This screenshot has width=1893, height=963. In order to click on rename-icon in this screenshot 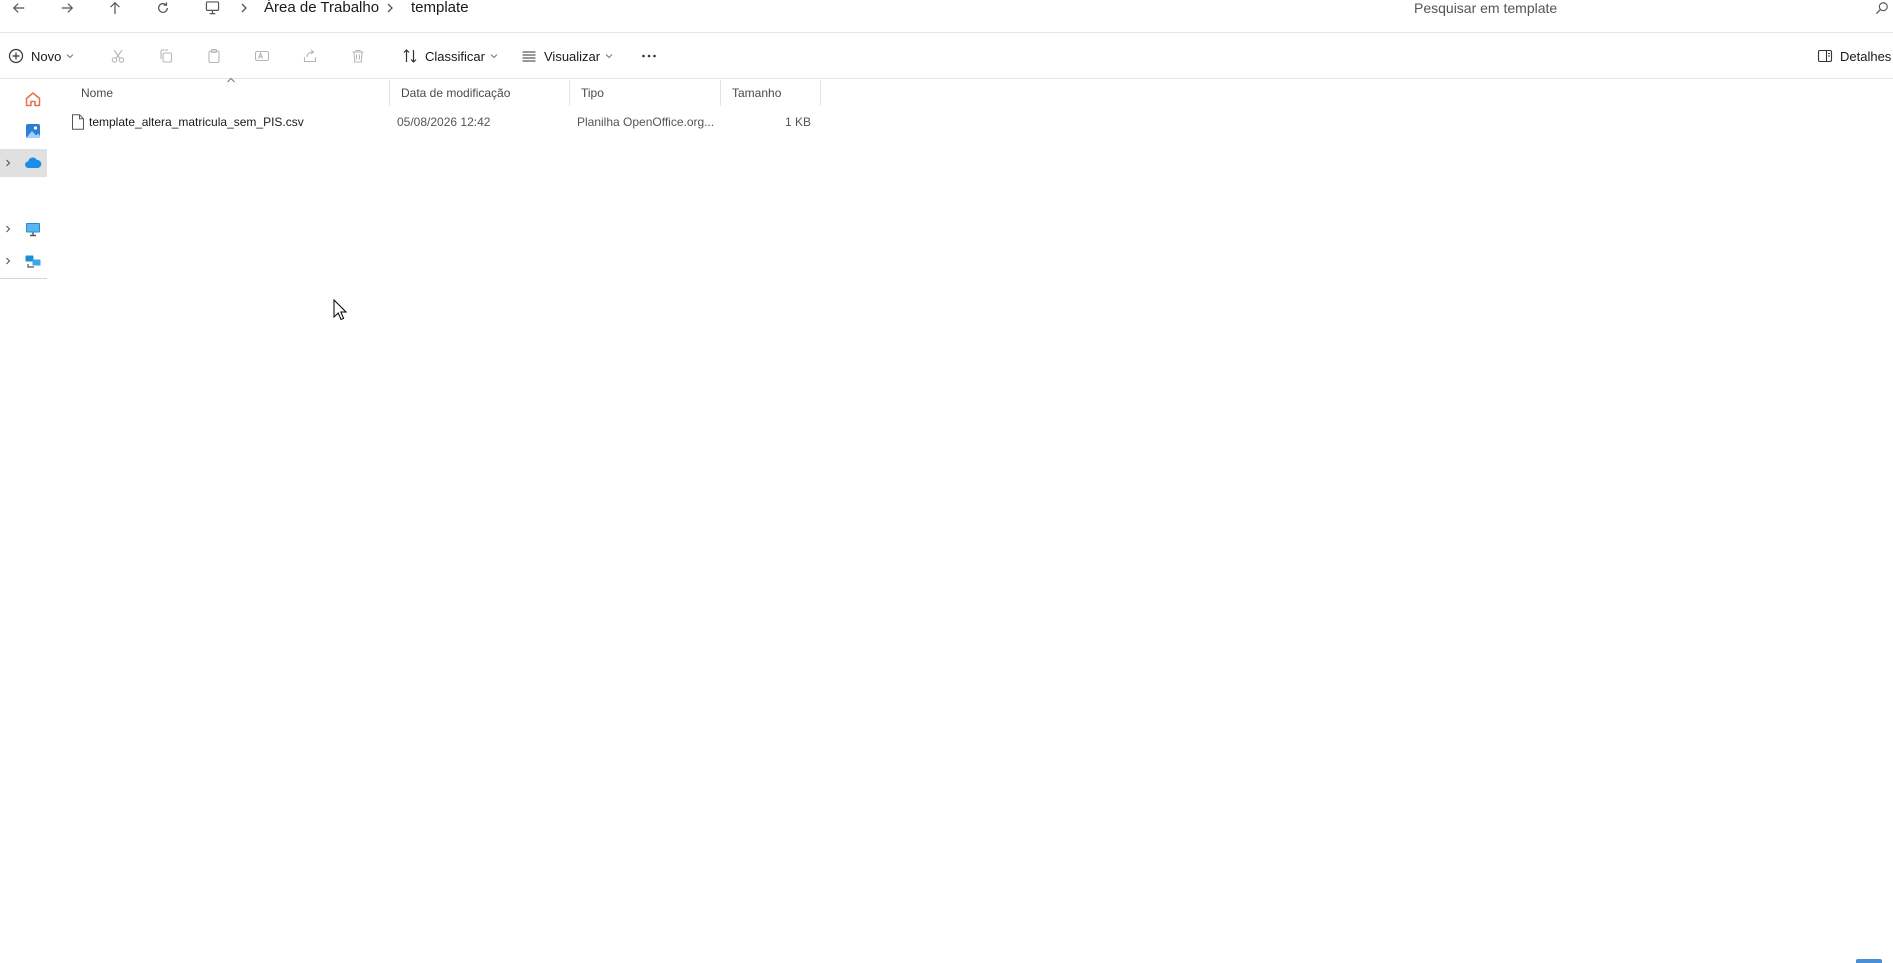, I will do `click(262, 56)`.